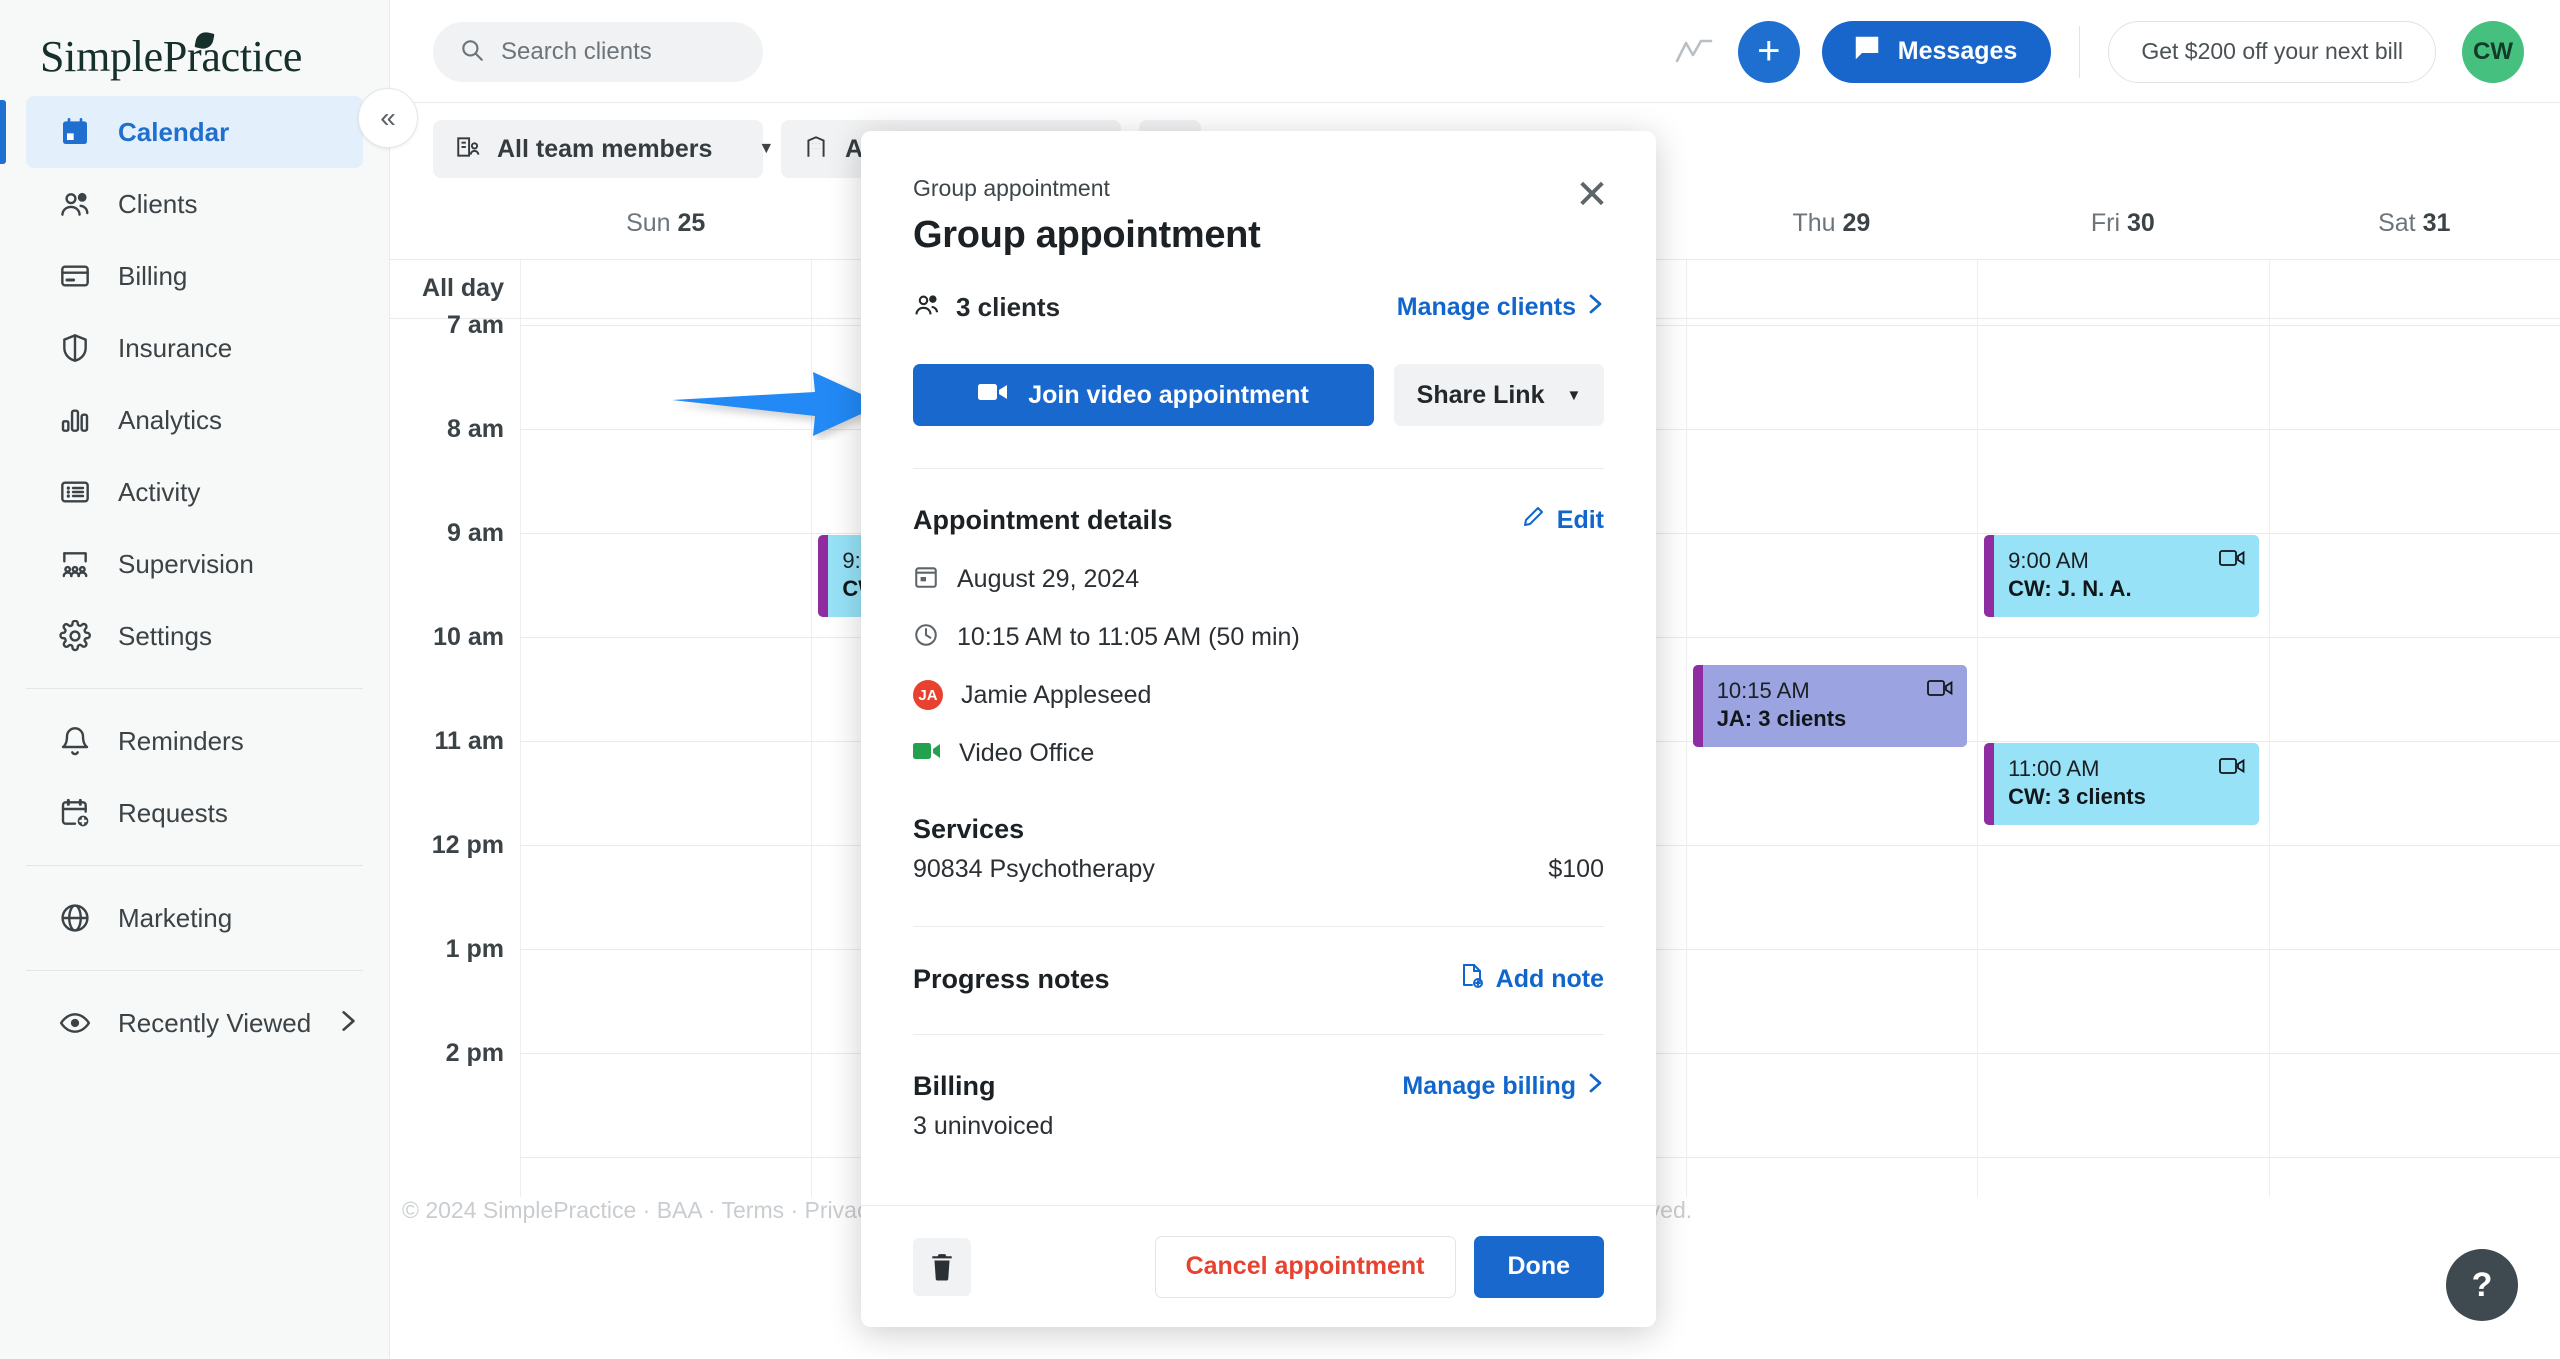  Describe the element at coordinates (954, 1086) in the screenshot. I see `billing-title: Billing` at that location.